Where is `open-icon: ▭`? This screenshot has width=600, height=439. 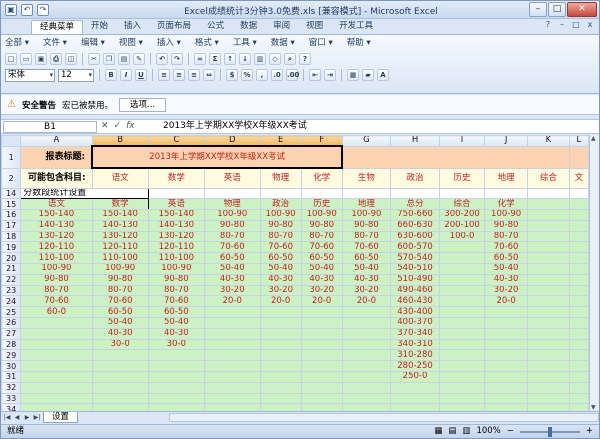 open-icon: ▭ is located at coordinates (26, 59).